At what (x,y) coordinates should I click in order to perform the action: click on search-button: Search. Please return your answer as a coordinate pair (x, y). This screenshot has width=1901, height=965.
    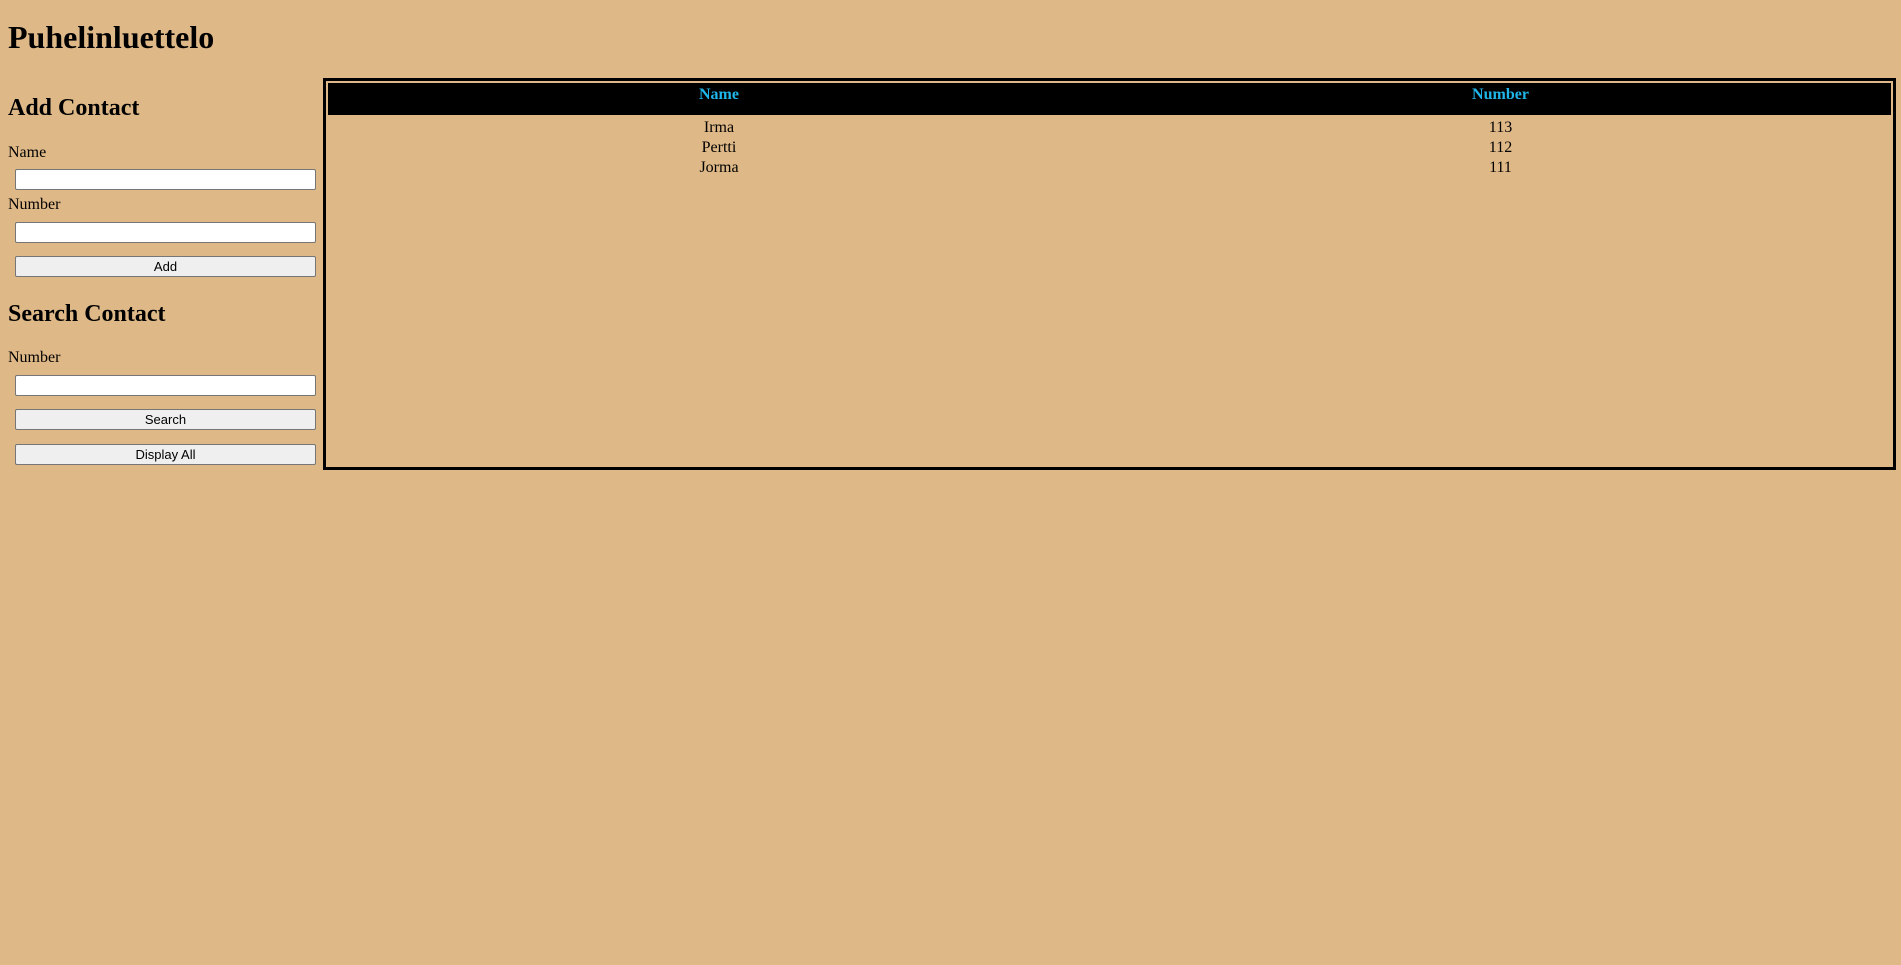
    Looking at the image, I should click on (165, 419).